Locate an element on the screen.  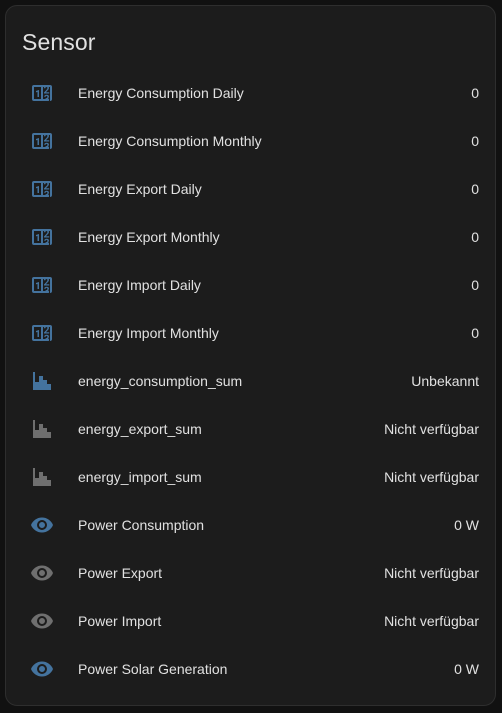
entity-name: Energy Consumption Monthly is located at coordinates (170, 141).